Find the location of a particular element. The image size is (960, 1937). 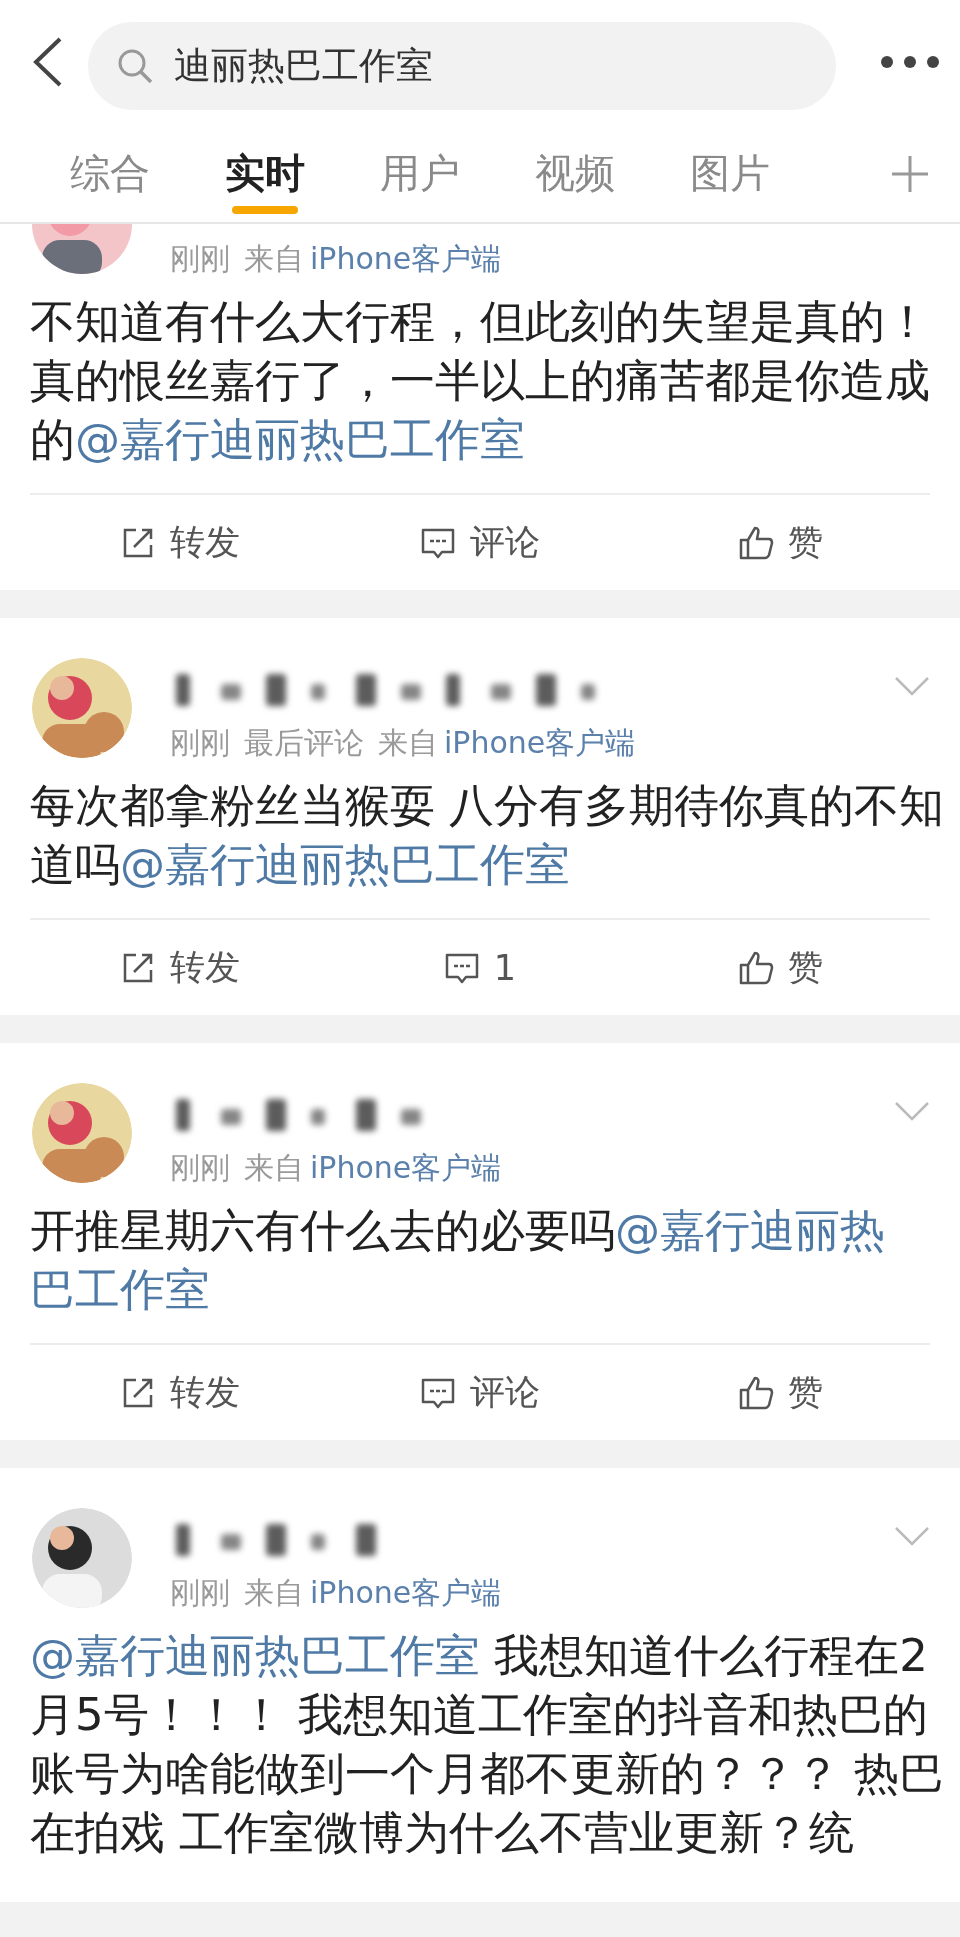

mention-link: @嘉行迪丽热 is located at coordinates (750, 1230).